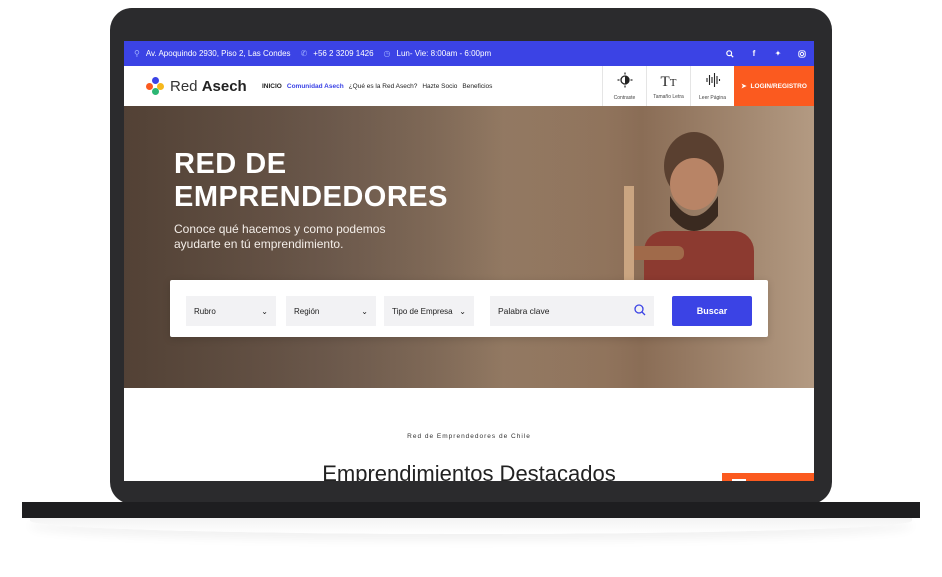  What do you see at coordinates (137, 53) in the screenshot?
I see `location-icon: ⚲` at bounding box center [137, 53].